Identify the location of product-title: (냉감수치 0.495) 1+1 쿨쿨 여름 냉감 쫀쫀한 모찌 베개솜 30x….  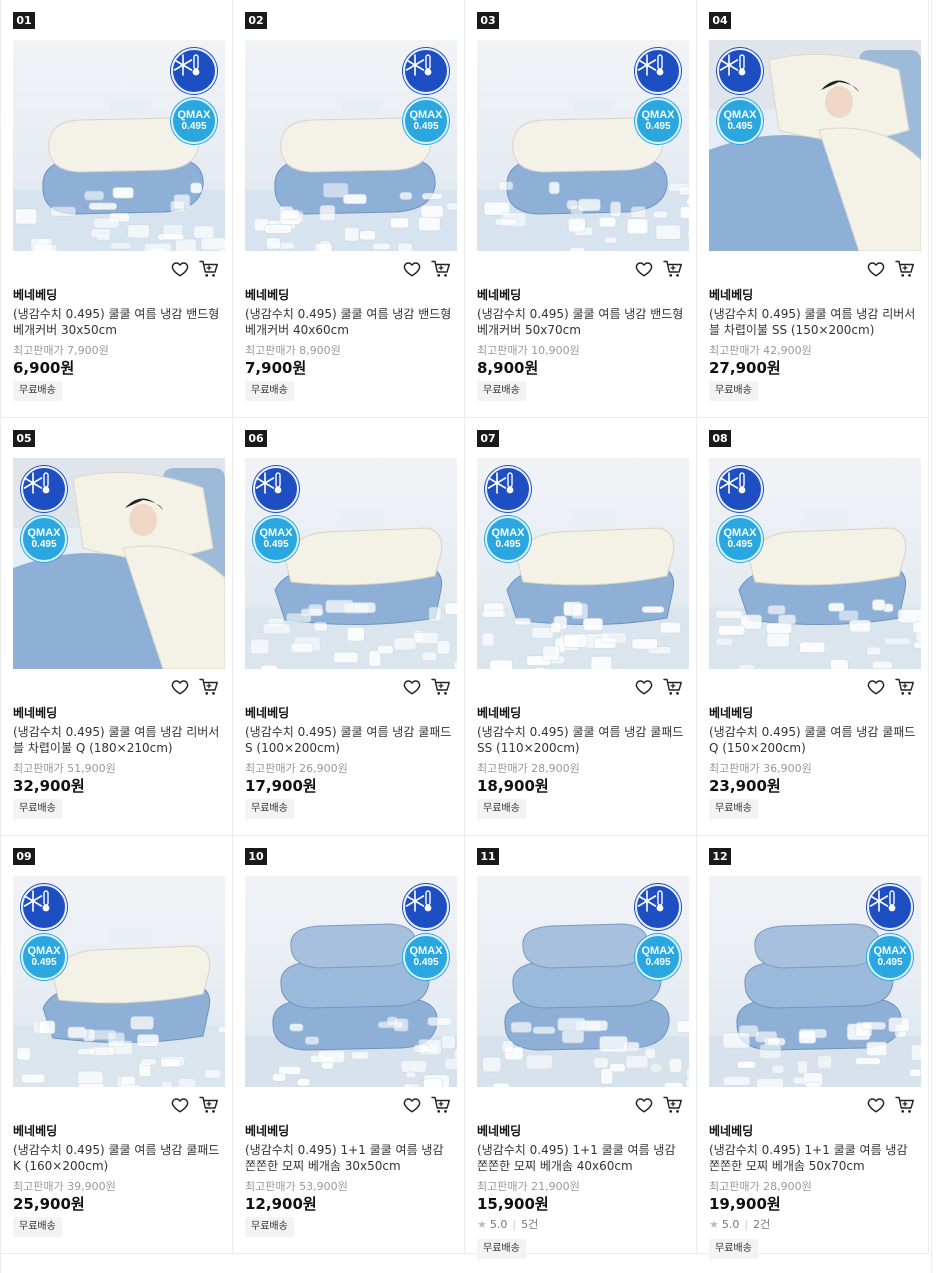
(350, 1158).